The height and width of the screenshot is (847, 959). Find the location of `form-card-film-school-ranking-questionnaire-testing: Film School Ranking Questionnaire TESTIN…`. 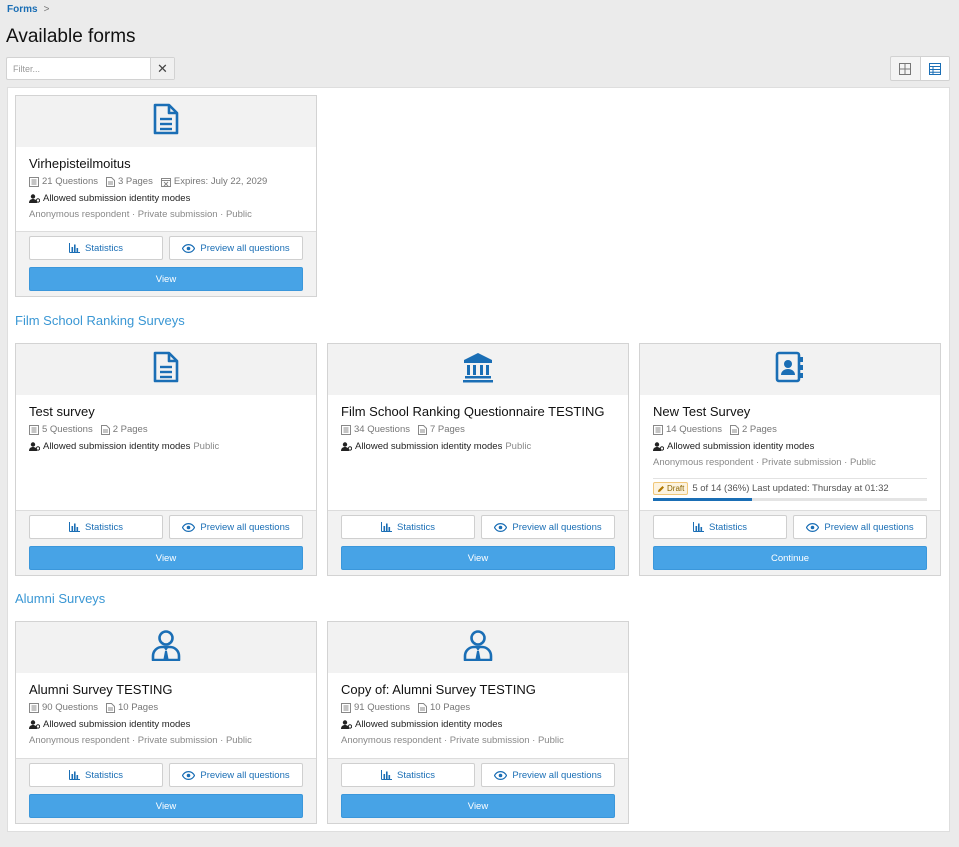

form-card-film-school-ranking-questionnaire-testing: Film School Ranking Questionnaire TESTIN… is located at coordinates (478, 459).